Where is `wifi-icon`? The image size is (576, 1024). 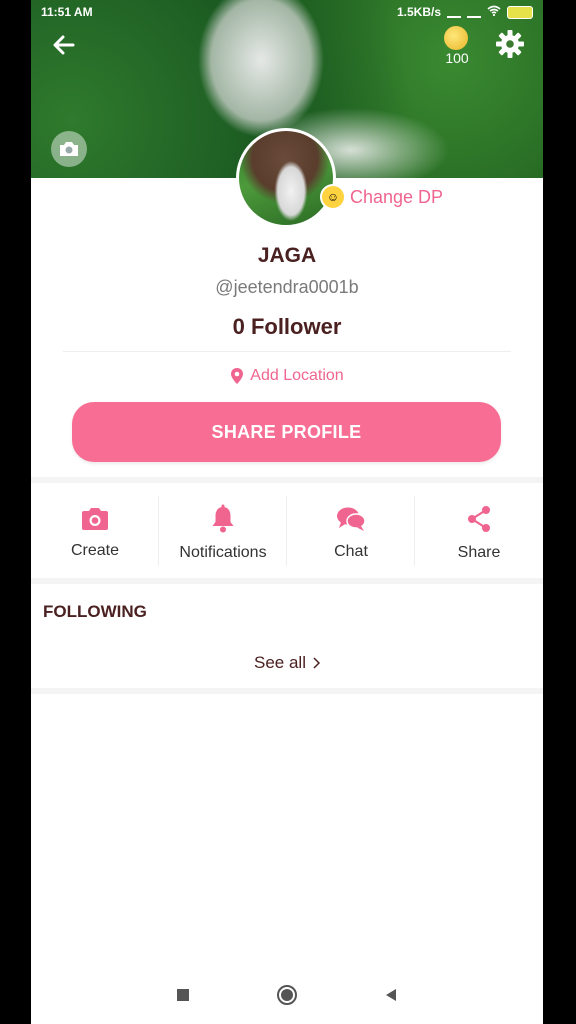
wifi-icon is located at coordinates (494, 12).